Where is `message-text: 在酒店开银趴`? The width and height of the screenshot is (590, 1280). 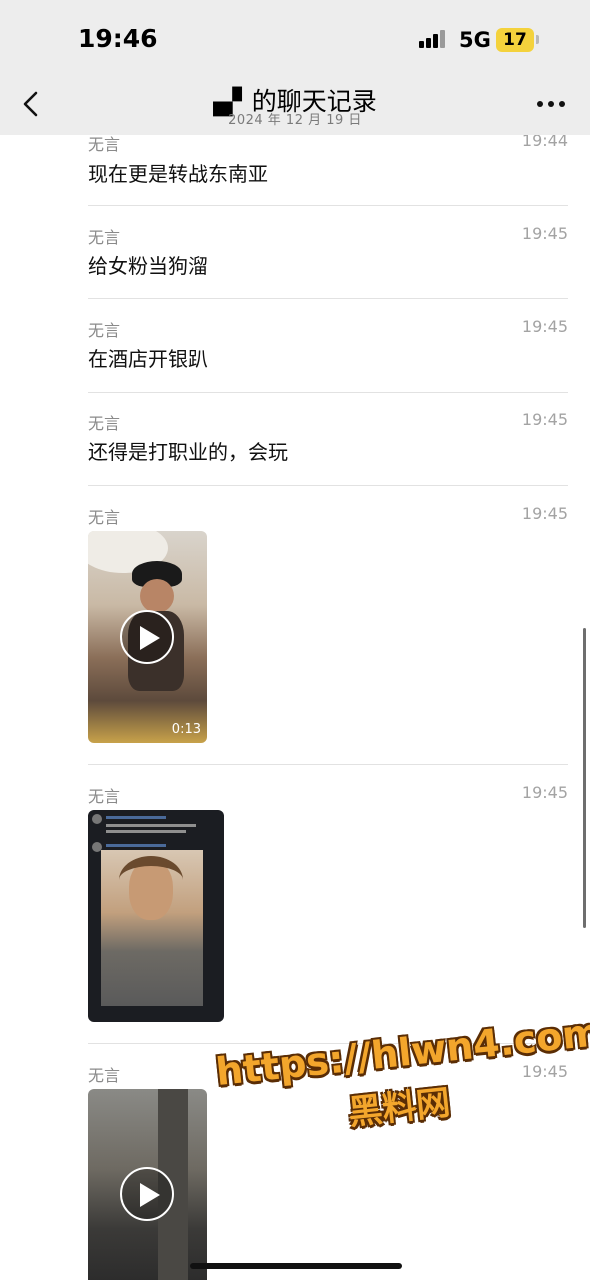
message-text: 在酒店开银趴 is located at coordinates (148, 359).